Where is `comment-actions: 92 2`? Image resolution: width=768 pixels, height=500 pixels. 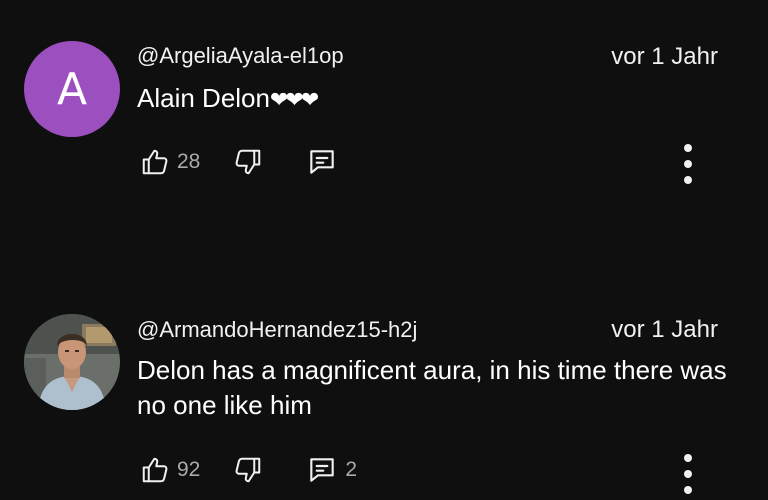
comment-actions: 92 2 is located at coordinates (248, 470).